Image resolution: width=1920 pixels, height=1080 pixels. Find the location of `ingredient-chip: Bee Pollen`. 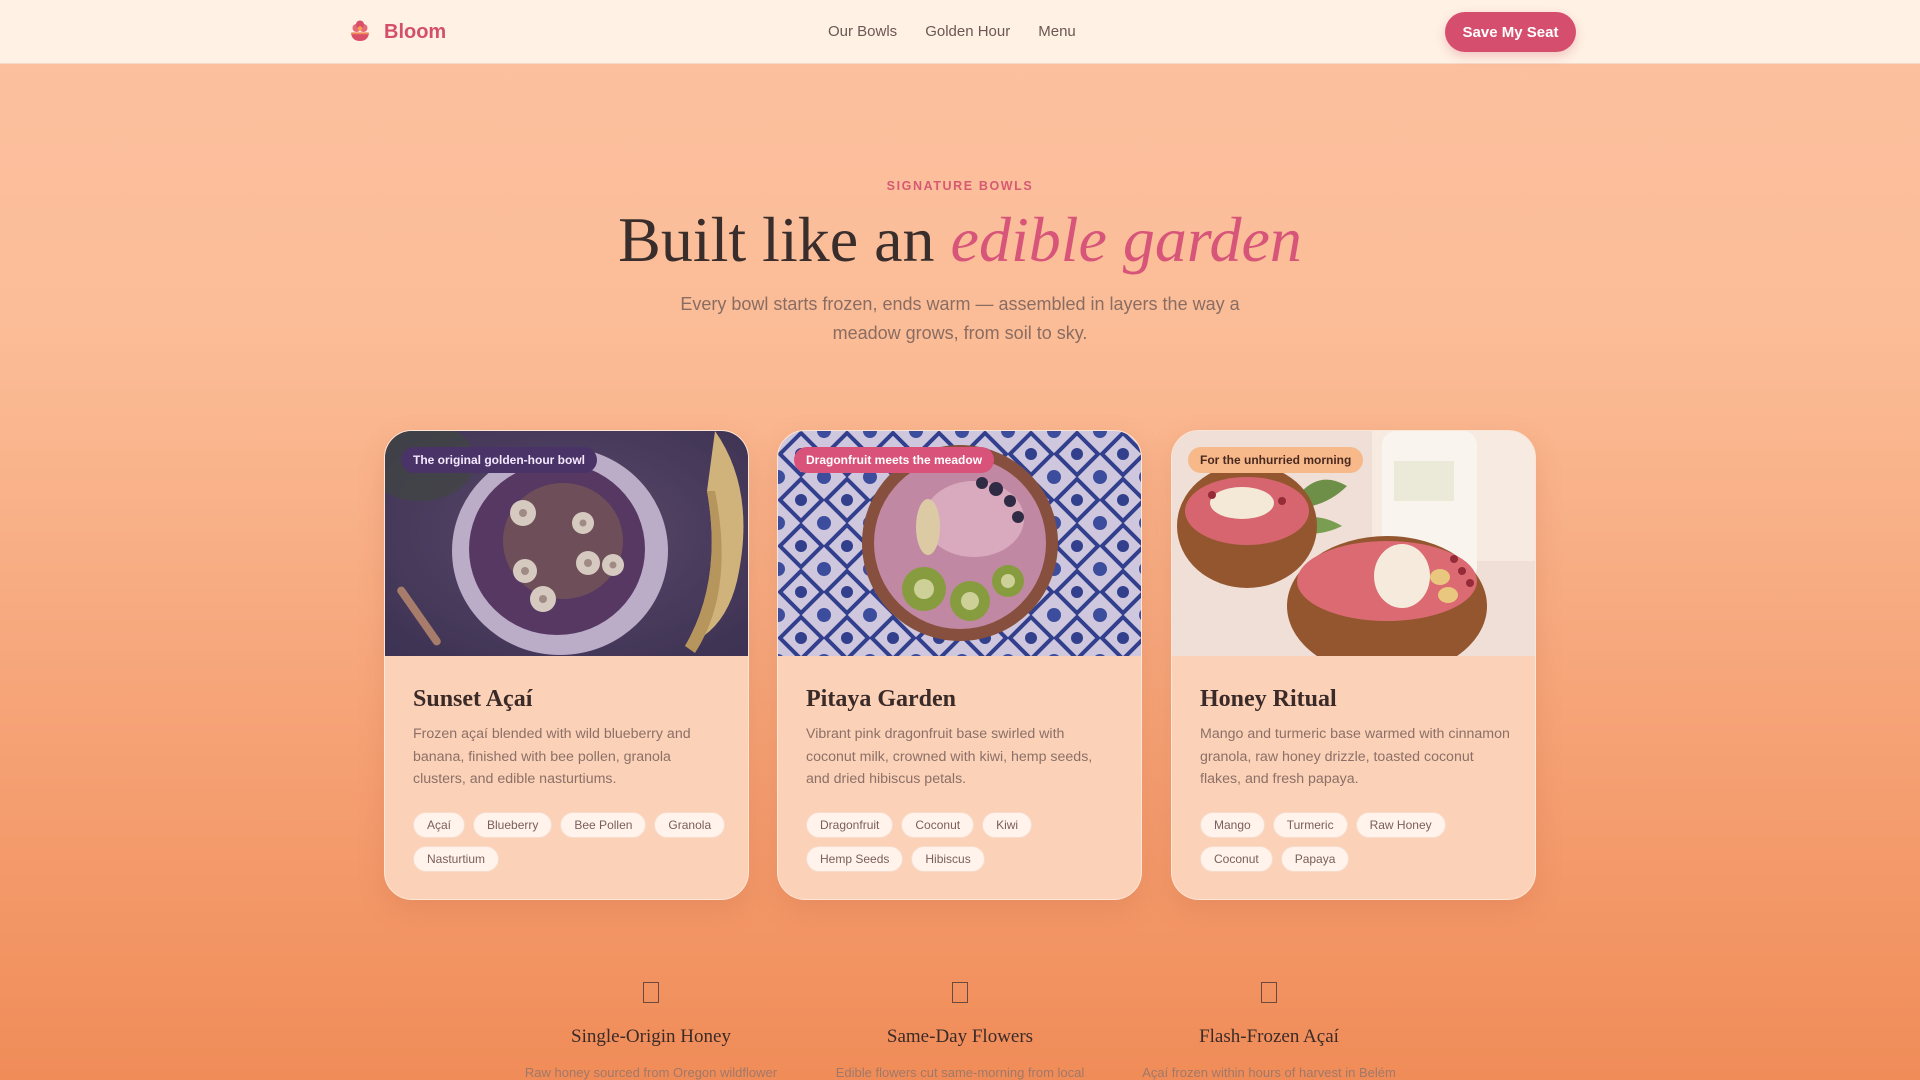

ingredient-chip: Bee Pollen is located at coordinates (603, 825).